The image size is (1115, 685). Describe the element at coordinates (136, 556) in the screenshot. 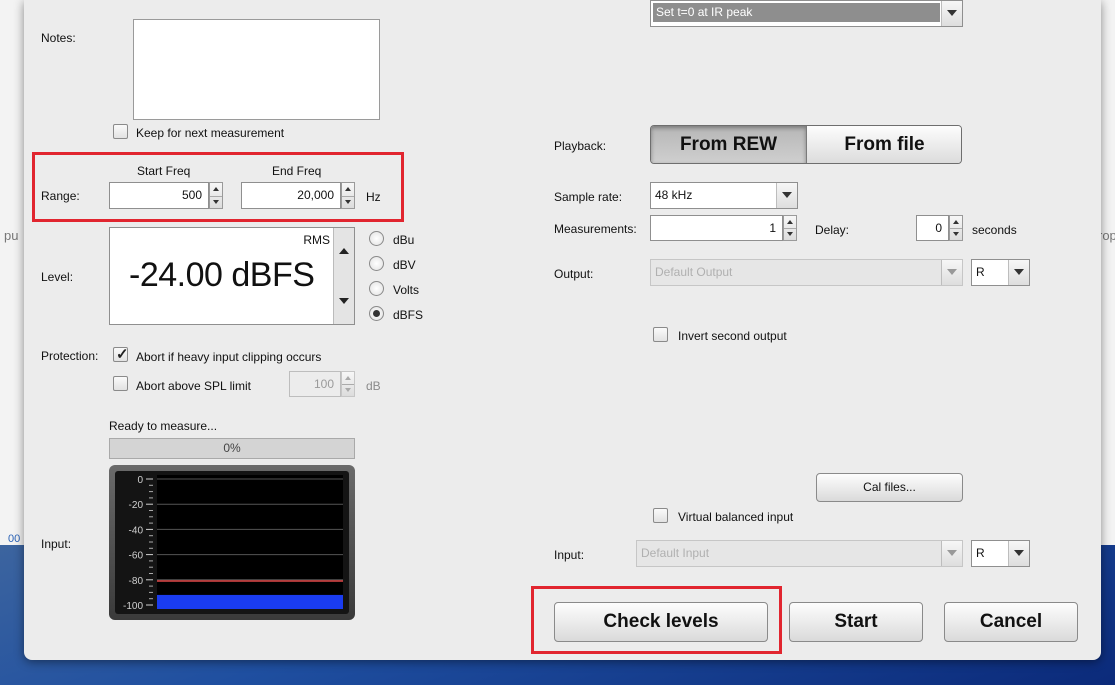

I see `meter-tick-label: -60` at that location.